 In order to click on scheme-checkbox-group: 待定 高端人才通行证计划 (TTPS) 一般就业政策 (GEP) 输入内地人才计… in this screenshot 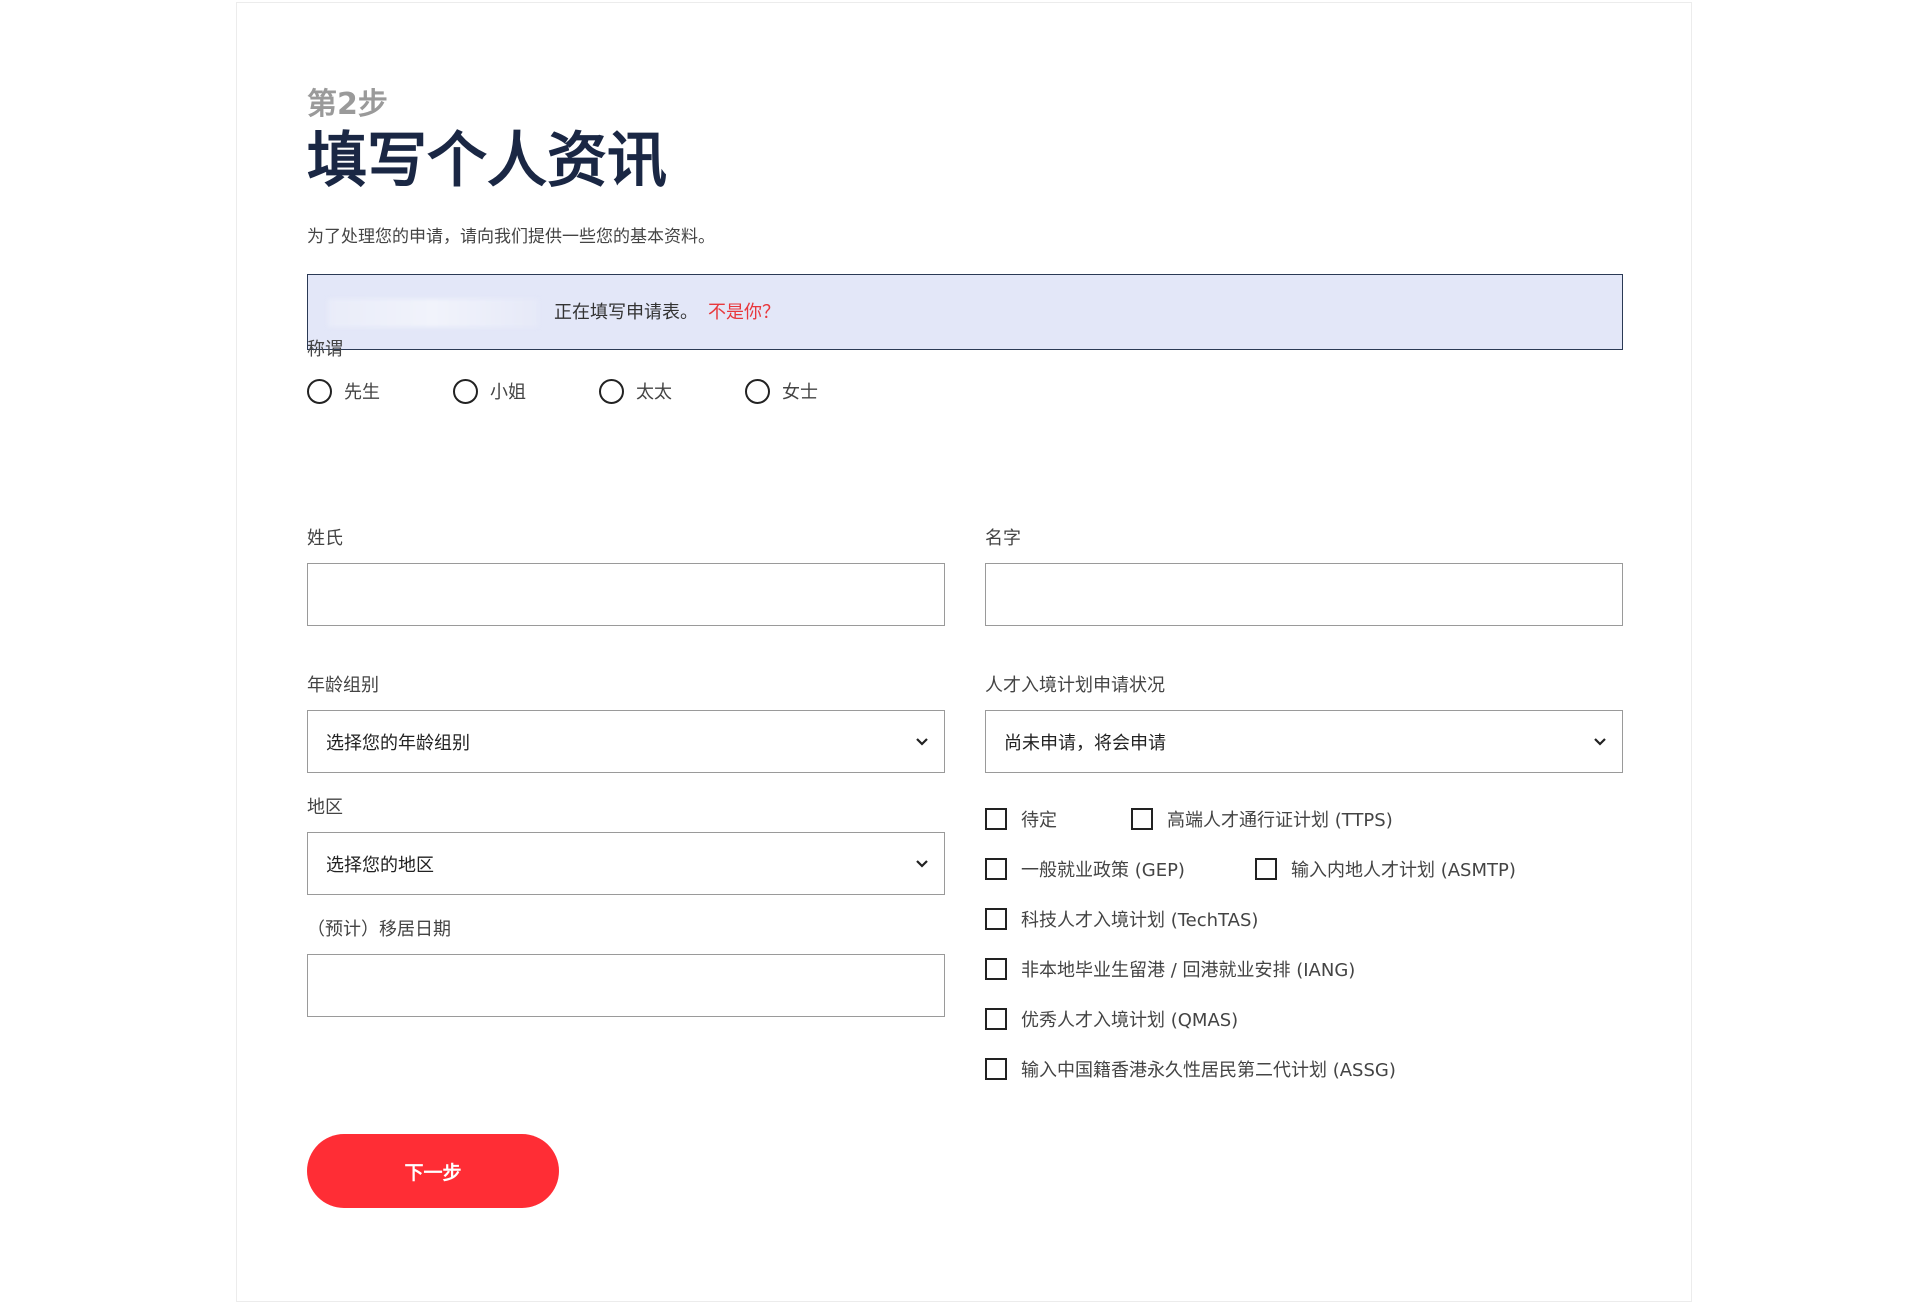, I will do `click(1250, 944)`.